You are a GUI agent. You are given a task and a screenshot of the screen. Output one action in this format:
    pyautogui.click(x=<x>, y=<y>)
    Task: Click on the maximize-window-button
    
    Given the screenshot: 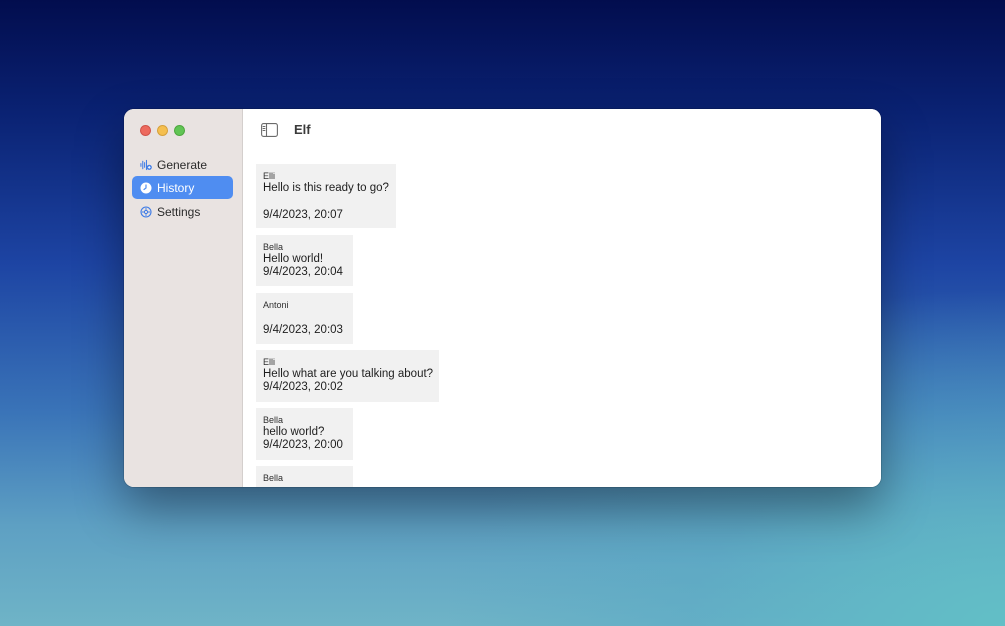 What is the action you would take?
    pyautogui.click(x=179, y=130)
    